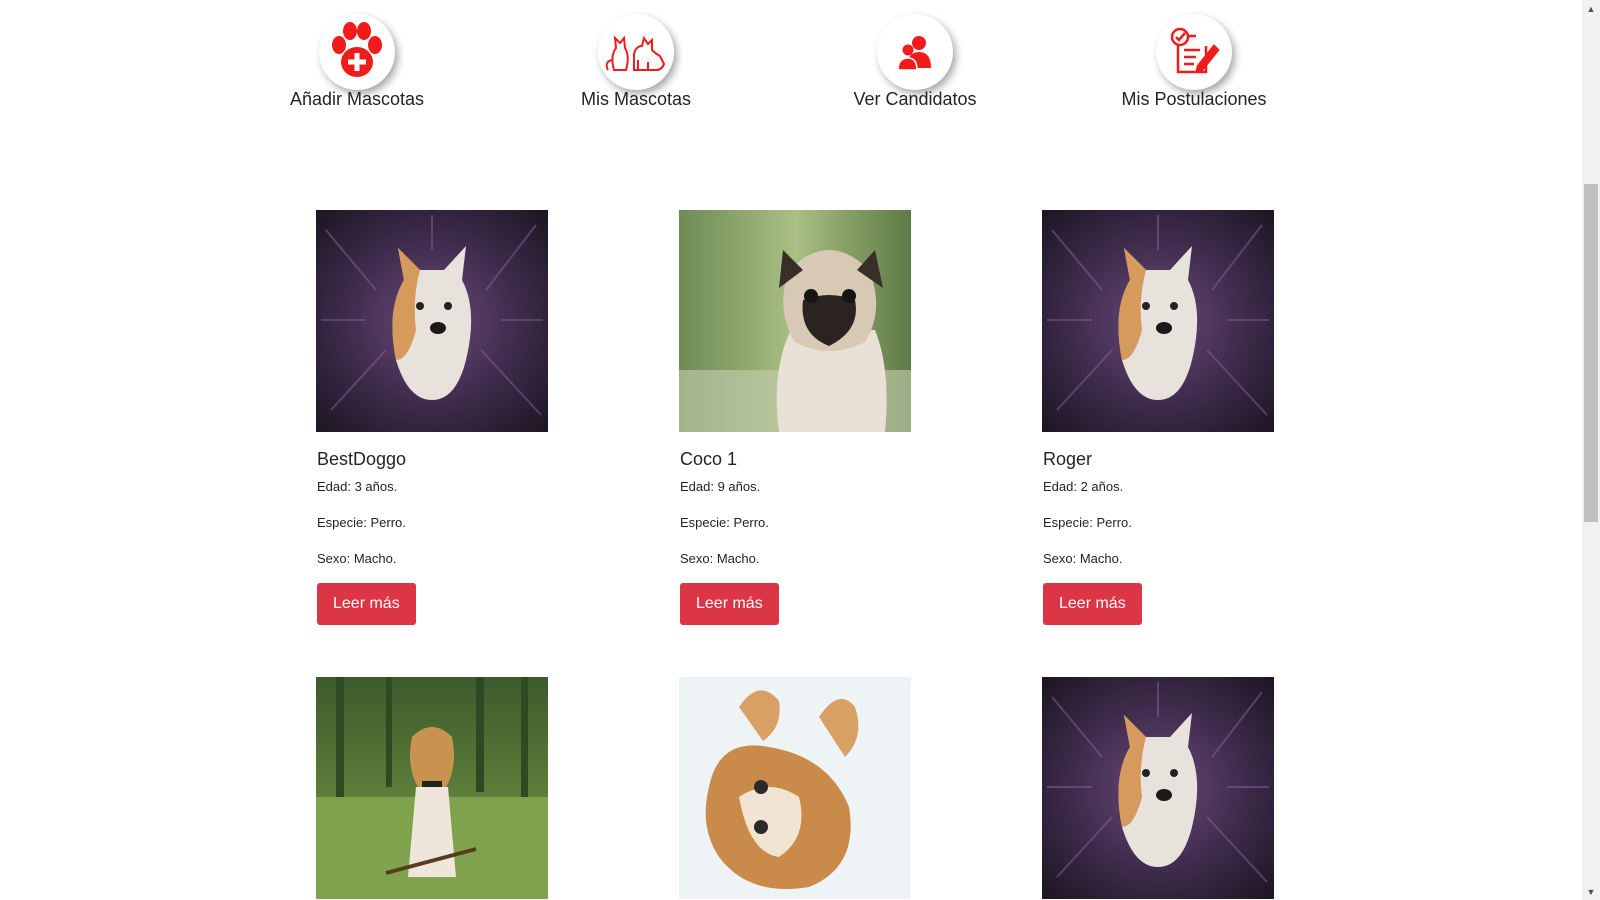 The width and height of the screenshot is (1600, 900). What do you see at coordinates (1591, 353) in the screenshot?
I see `scroll-thumb` at bounding box center [1591, 353].